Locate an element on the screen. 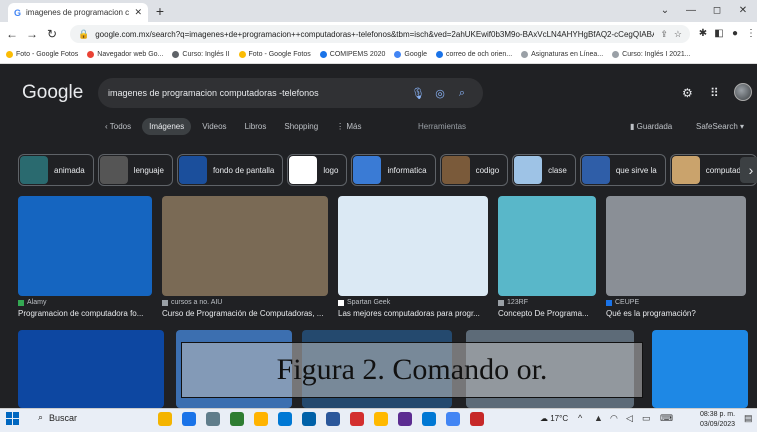 The height and width of the screenshot is (432, 757). maximize-button: ◻ is located at coordinates (717, 11).